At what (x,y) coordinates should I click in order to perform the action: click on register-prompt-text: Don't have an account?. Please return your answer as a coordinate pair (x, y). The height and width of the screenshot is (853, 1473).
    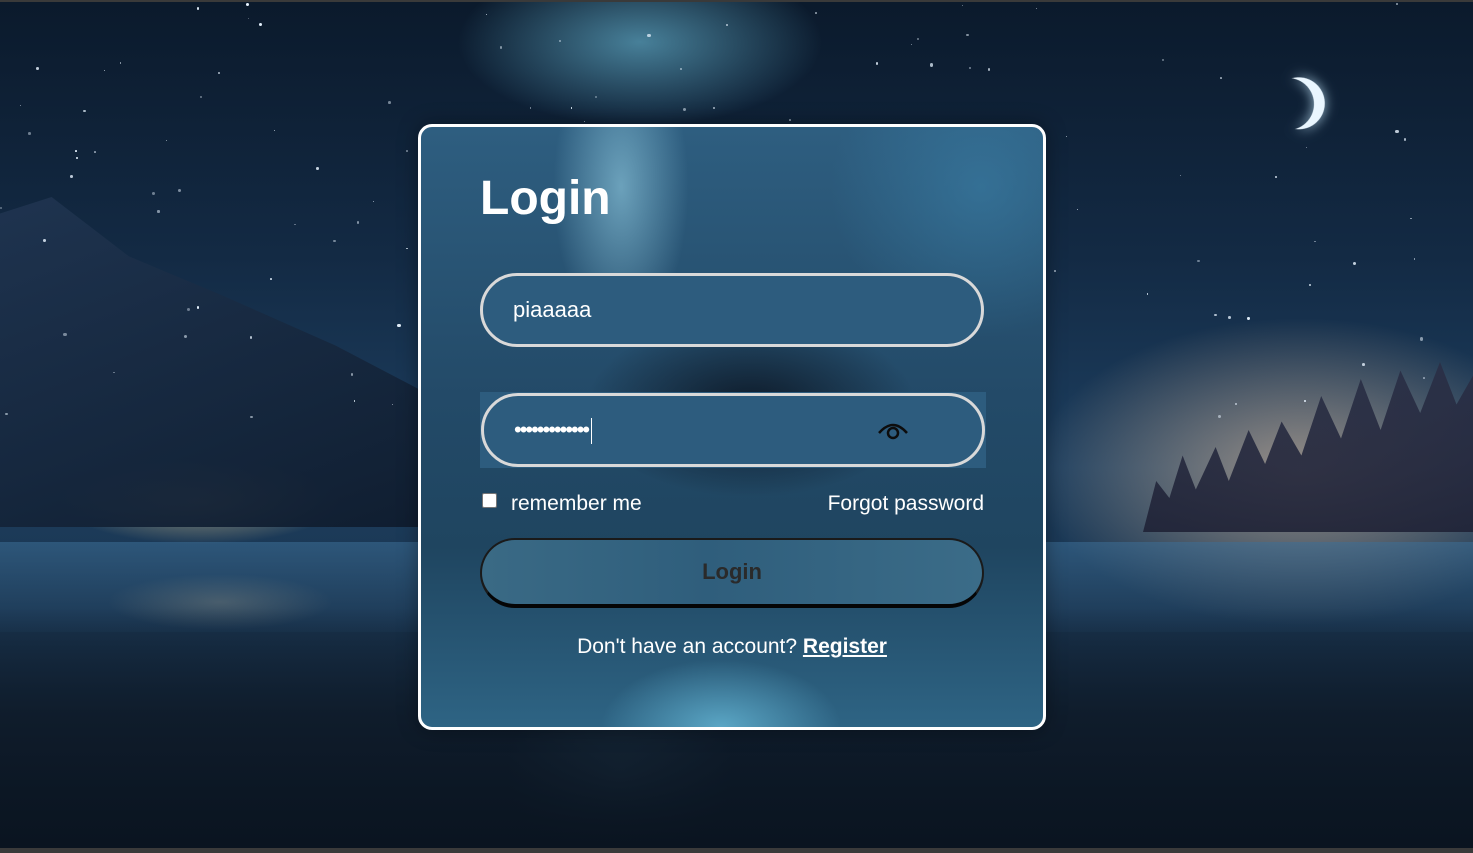
    Looking at the image, I should click on (687, 646).